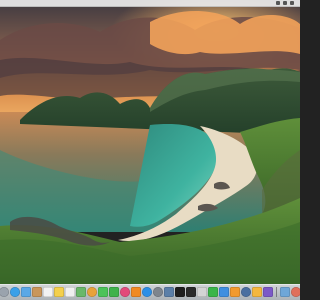  What do you see at coordinates (276, 292) in the screenshot?
I see `dock-separator` at bounding box center [276, 292].